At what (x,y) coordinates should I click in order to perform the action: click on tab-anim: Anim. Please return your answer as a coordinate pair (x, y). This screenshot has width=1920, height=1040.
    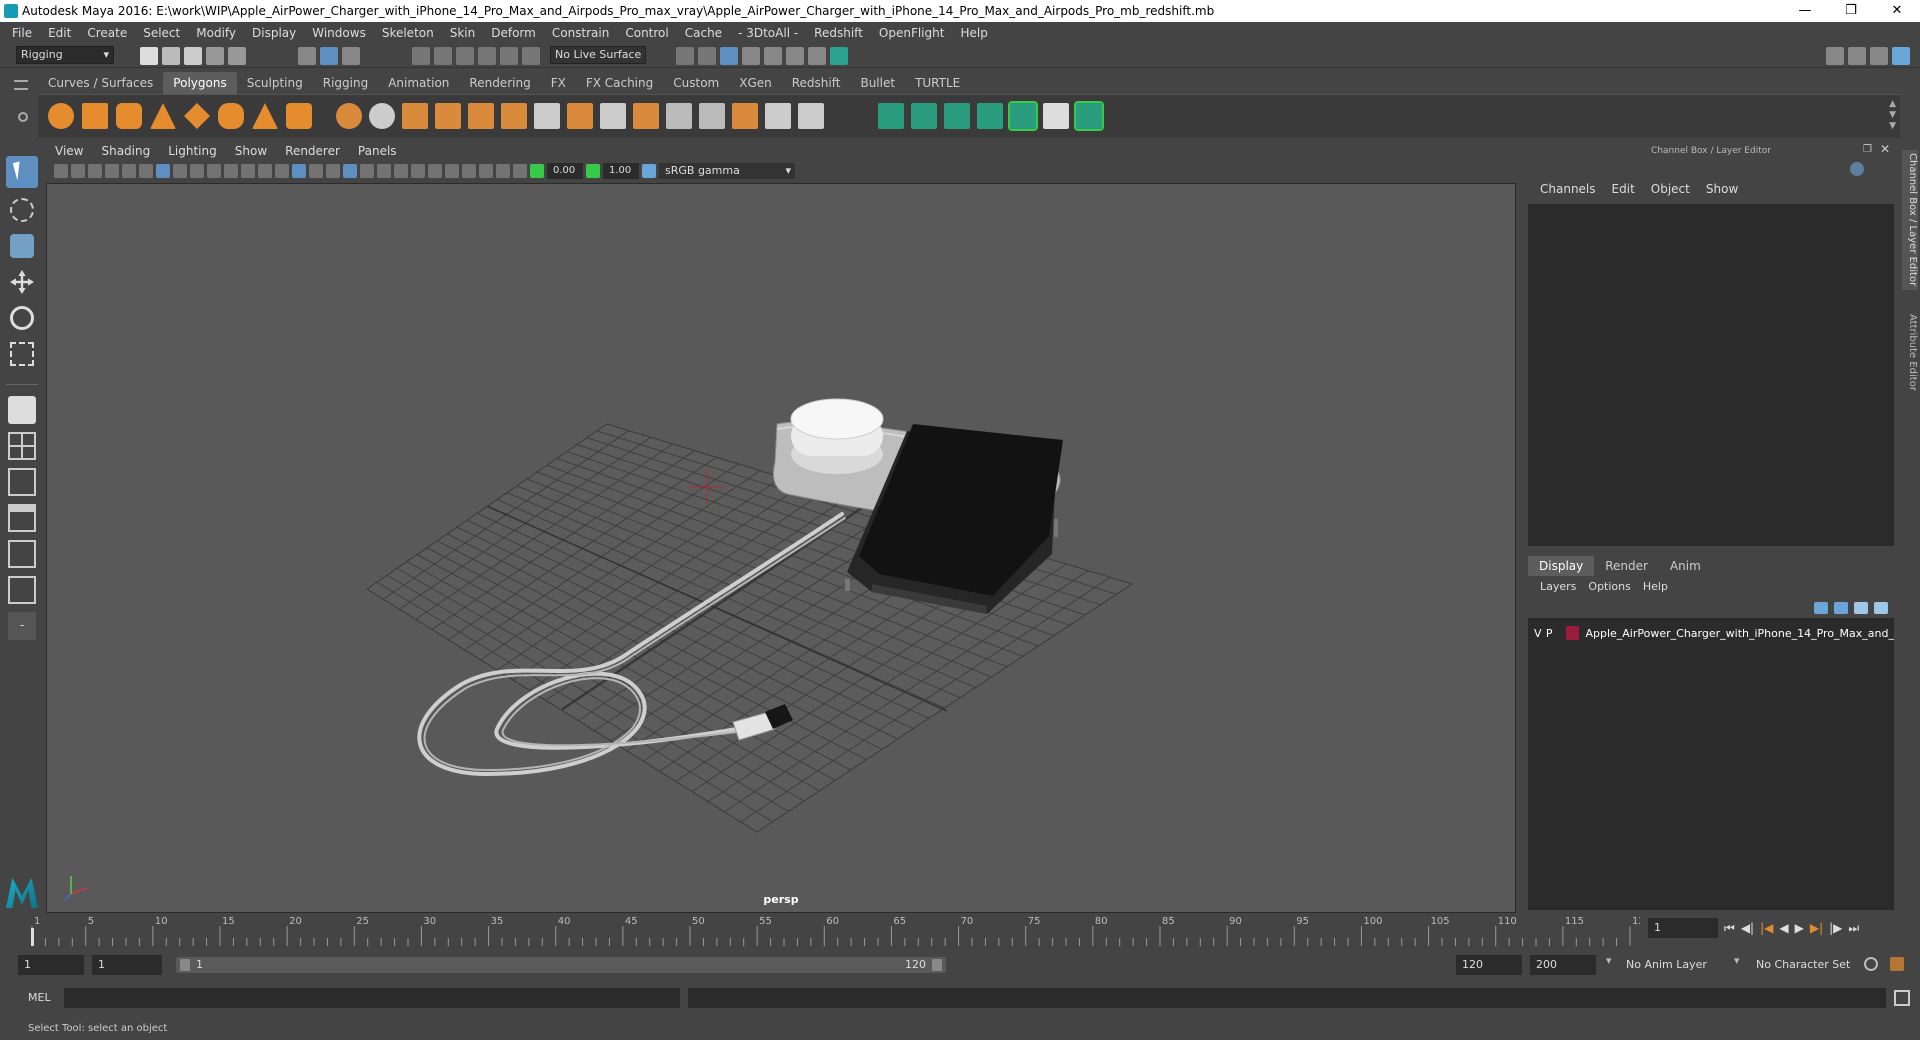
    Looking at the image, I should click on (1685, 566).